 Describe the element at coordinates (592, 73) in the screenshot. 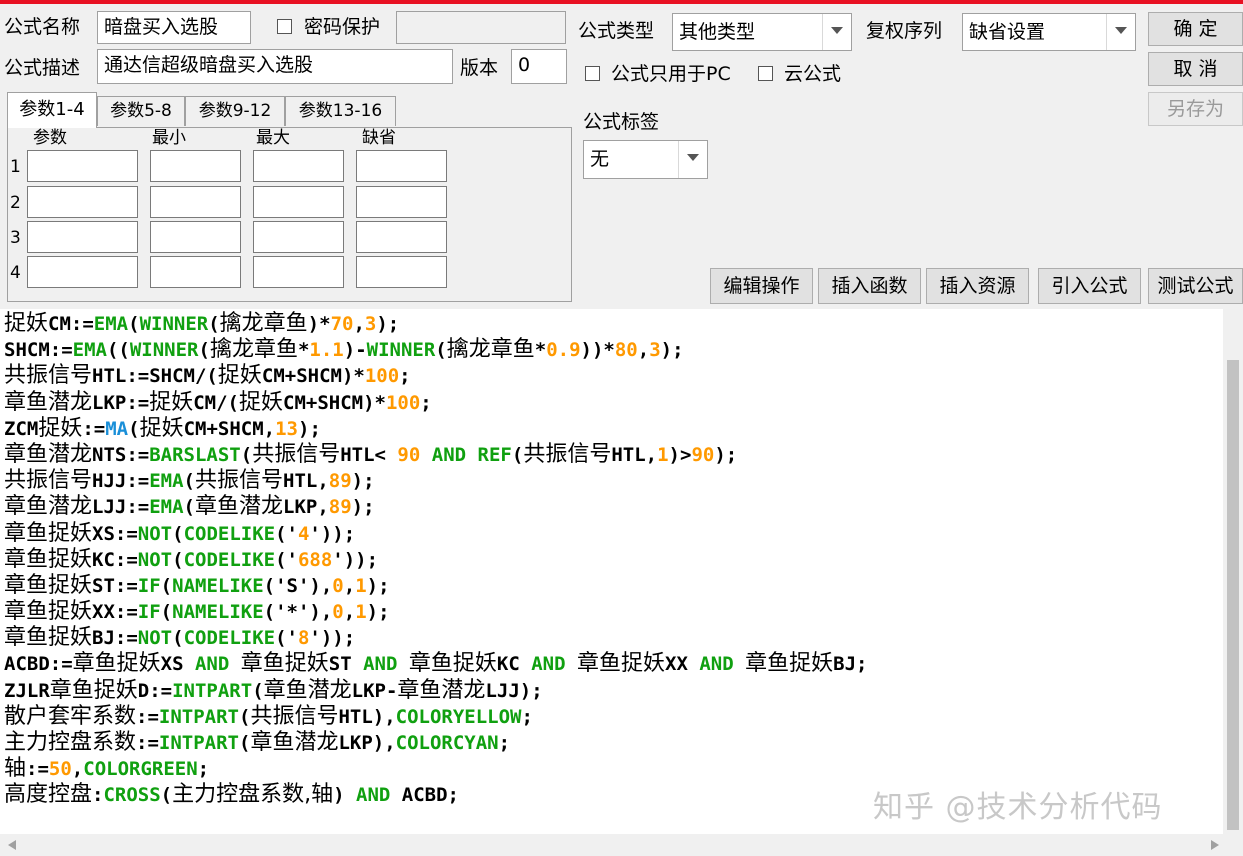

I see `pc-only-checkbox` at that location.